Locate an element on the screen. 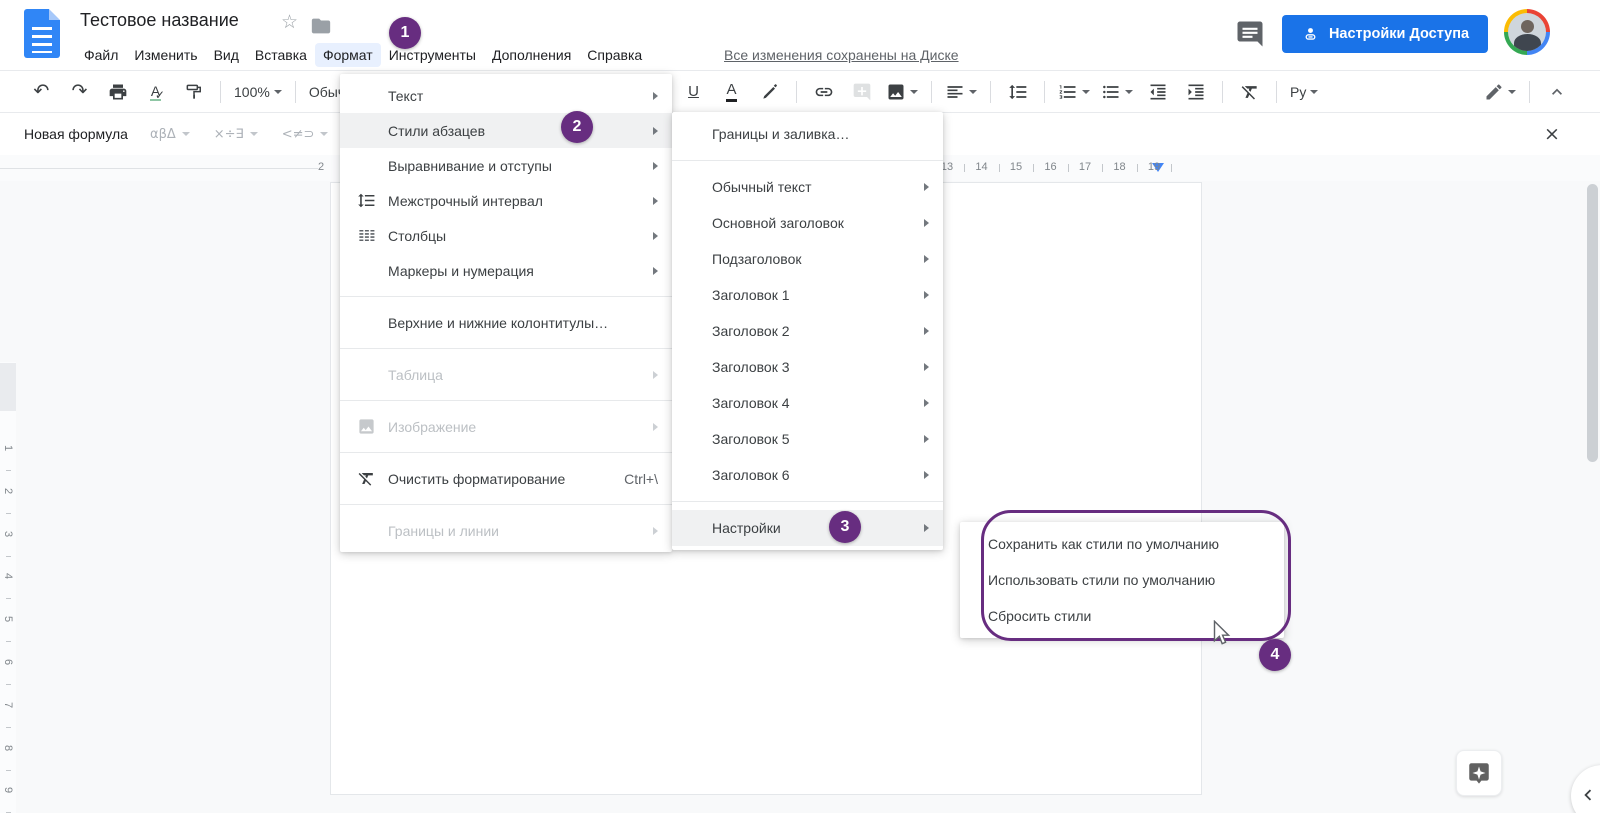 The height and width of the screenshot is (813, 1600). styles-menu-item-3: Основной заголовок is located at coordinates (807, 223).